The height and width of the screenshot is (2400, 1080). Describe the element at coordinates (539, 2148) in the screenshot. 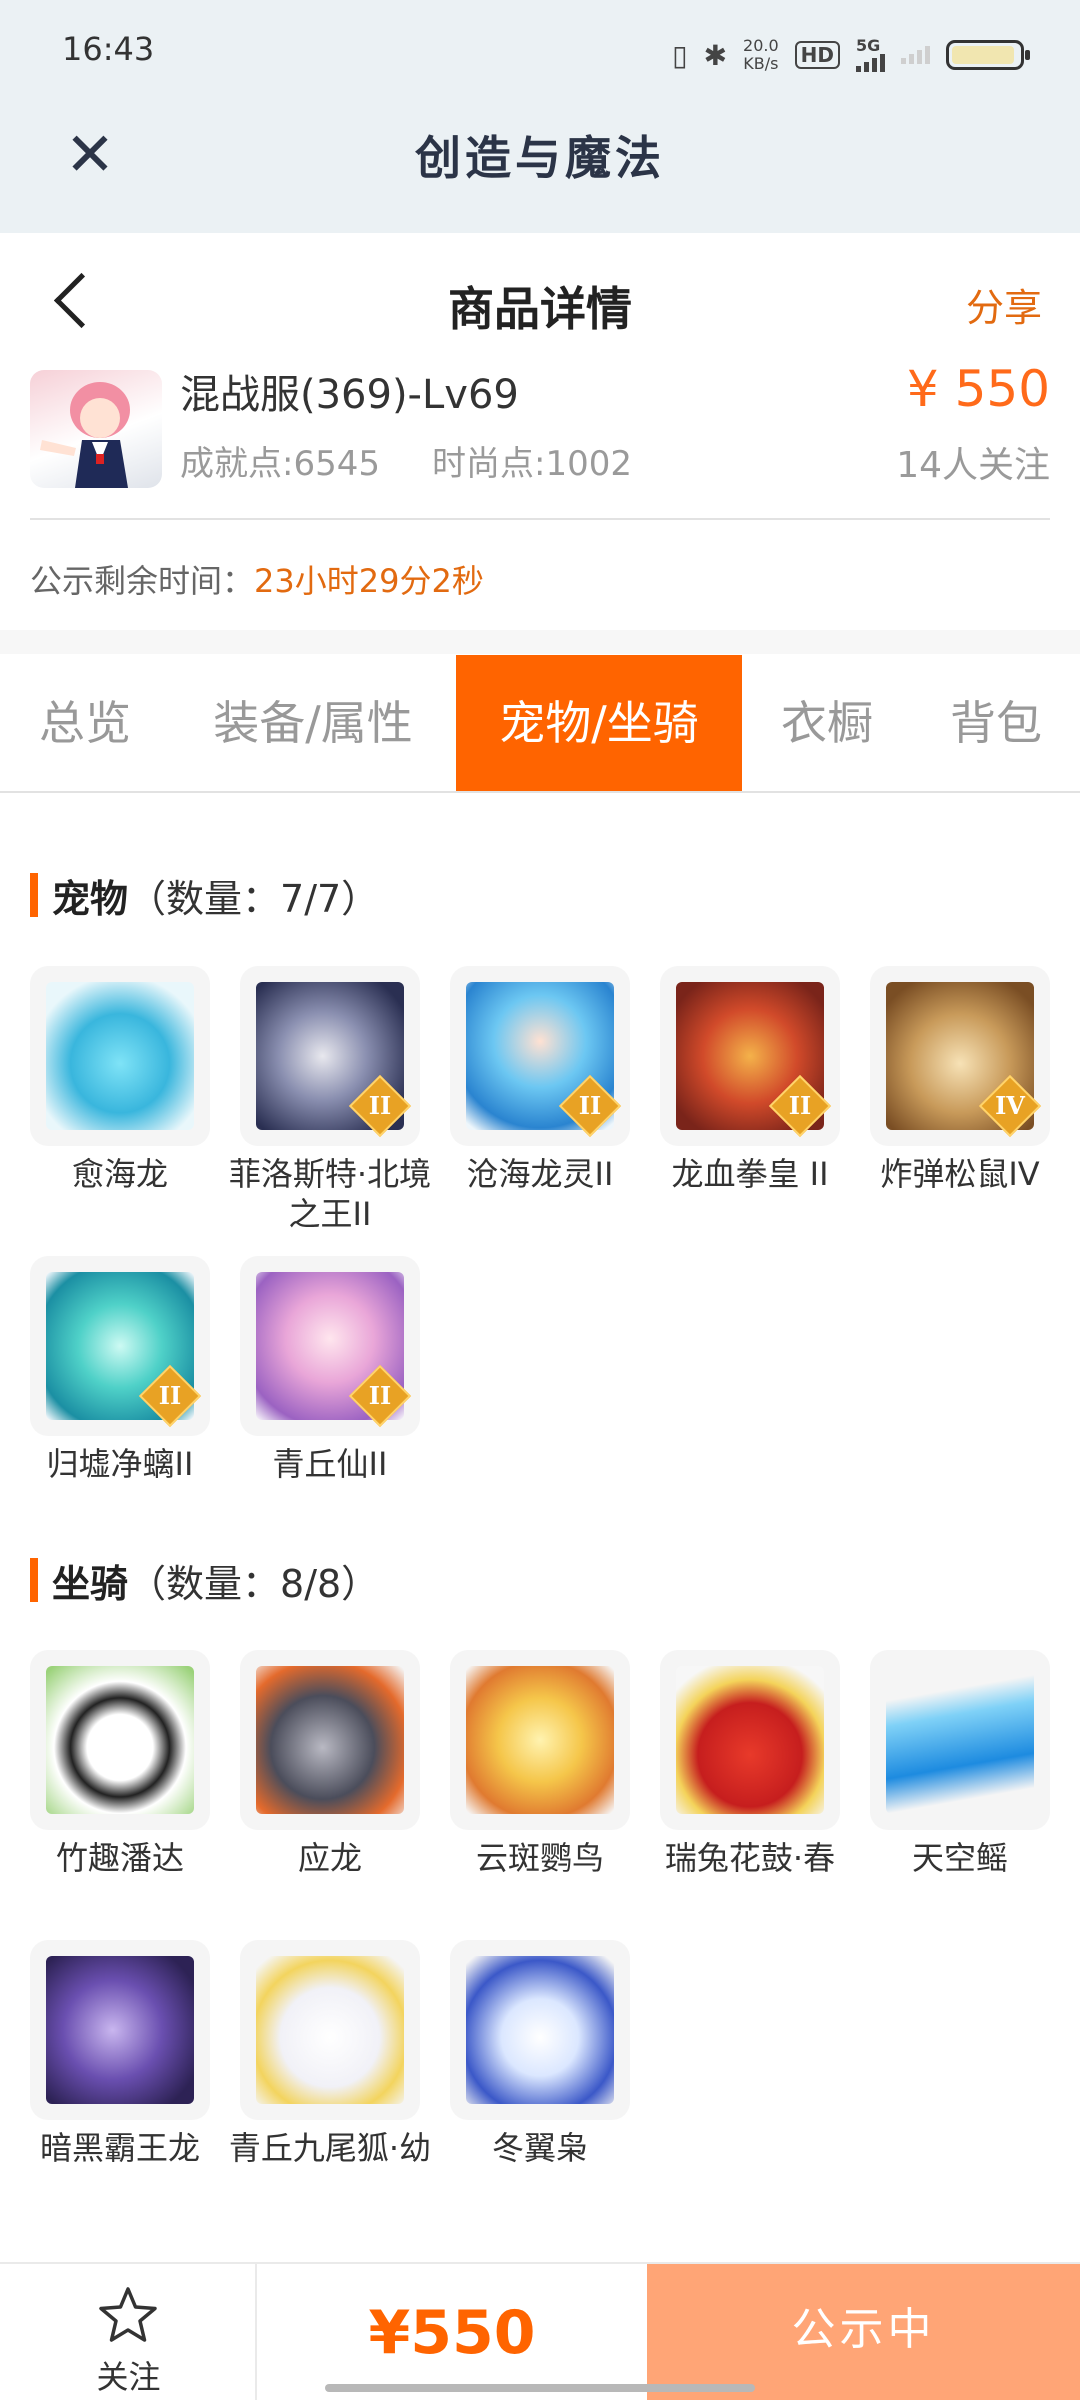

I see `mount-name: 冬翼枭` at that location.